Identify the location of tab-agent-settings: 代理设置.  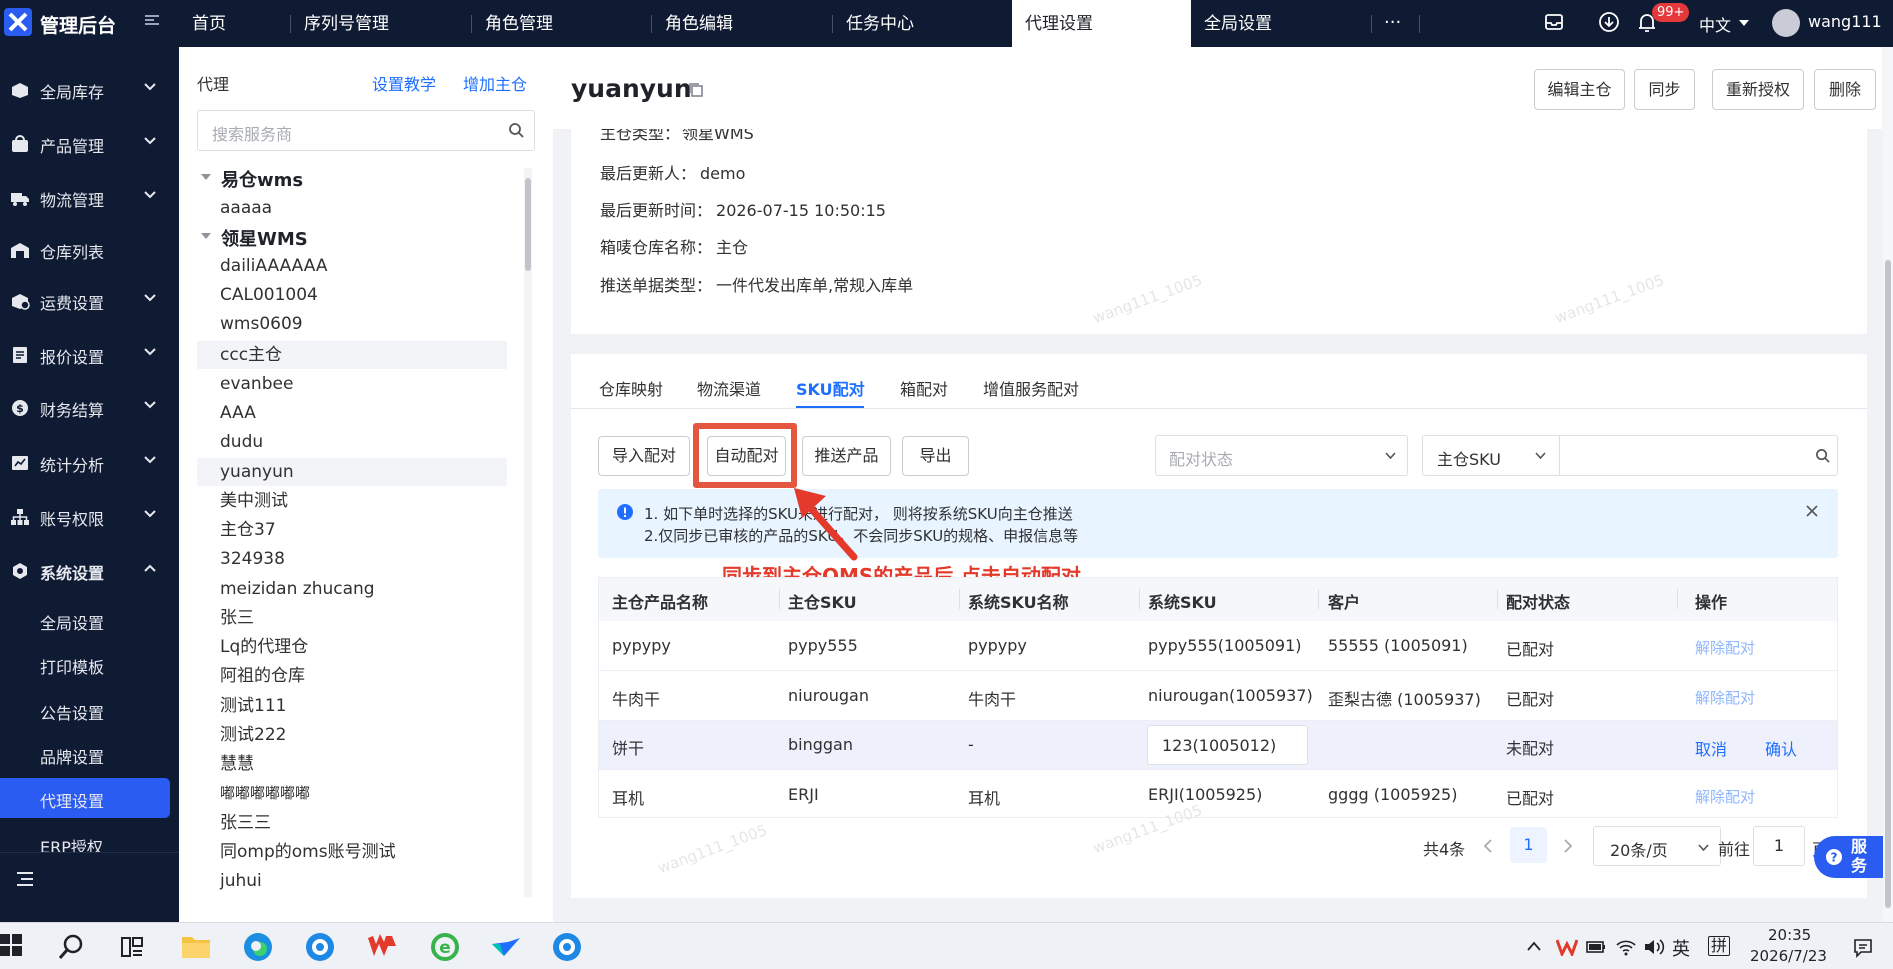
(1101, 23).